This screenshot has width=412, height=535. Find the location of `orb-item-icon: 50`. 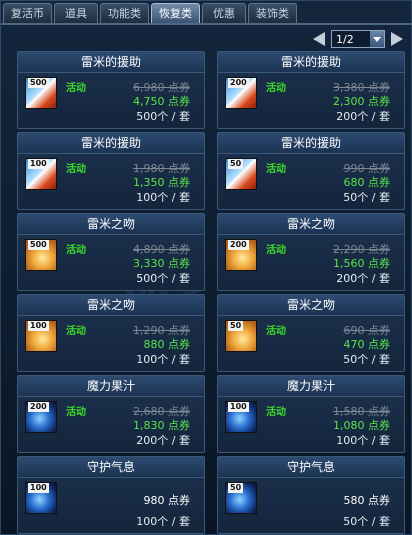

orb-item-icon: 50 is located at coordinates (241, 498).